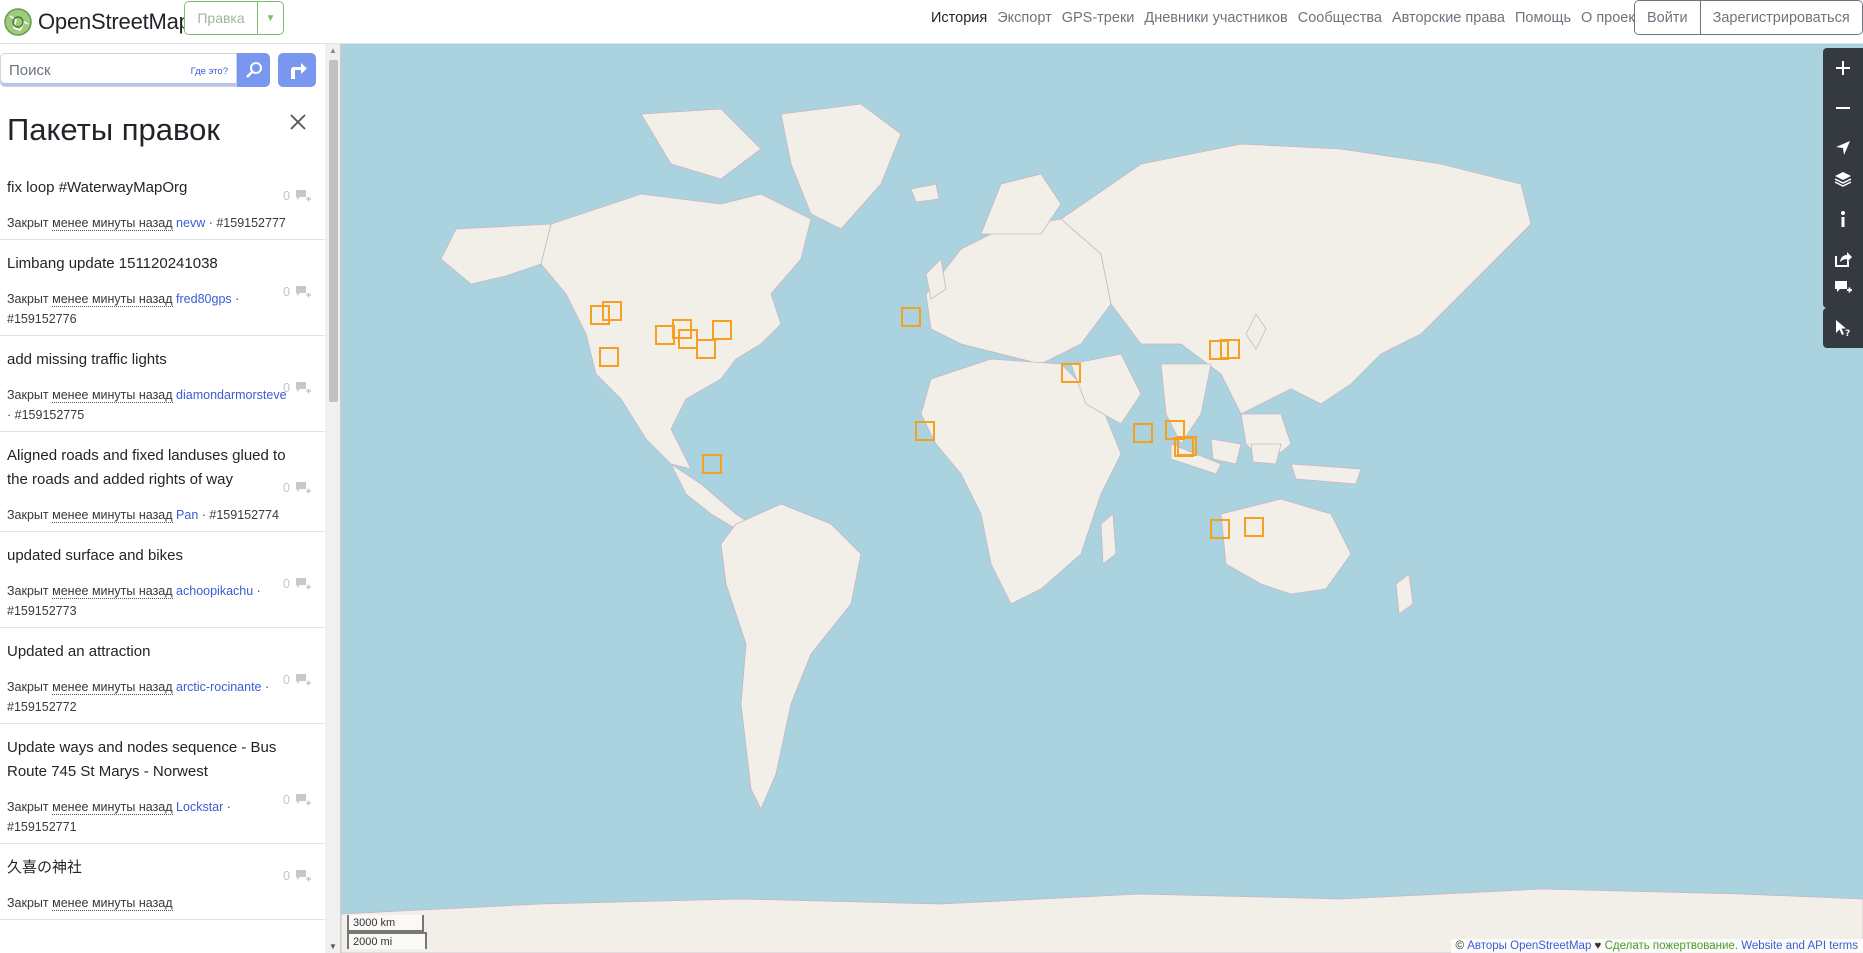  I want to click on signup-button: Зарегистрироваться, so click(1780, 17).